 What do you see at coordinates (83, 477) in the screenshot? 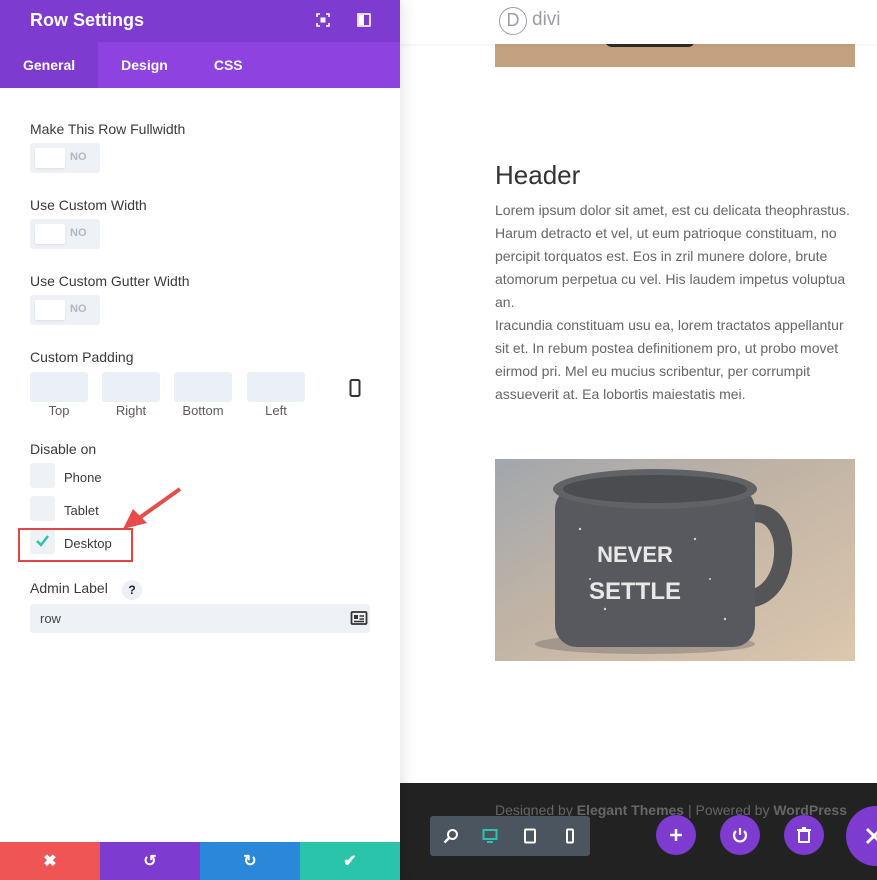
I see `disable-phone-label: Phone` at bounding box center [83, 477].